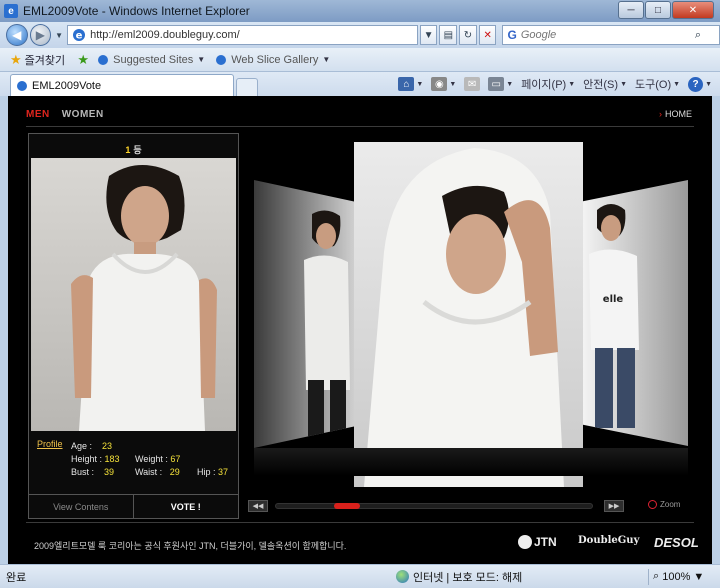 The image size is (720, 588). I want to click on gallery-photo-right: elle, so click(635, 313).